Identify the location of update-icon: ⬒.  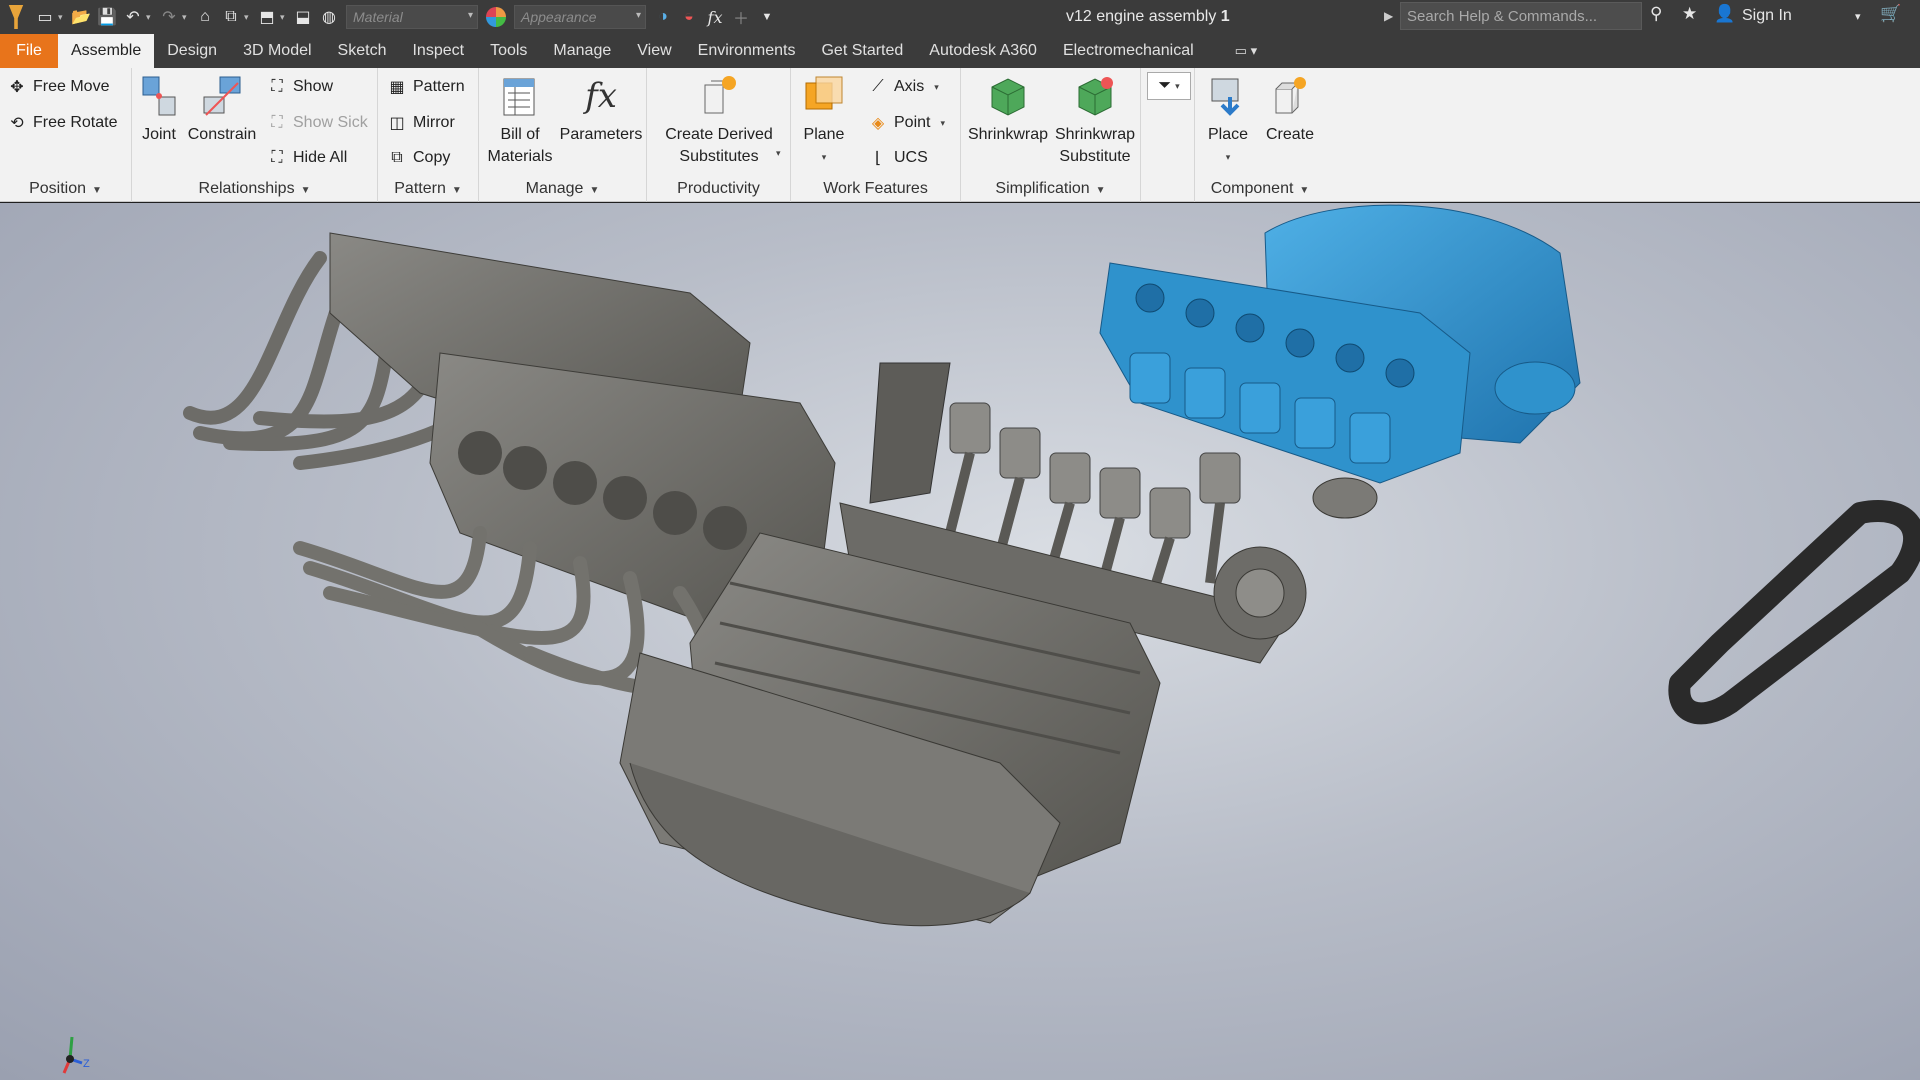
(267, 17).